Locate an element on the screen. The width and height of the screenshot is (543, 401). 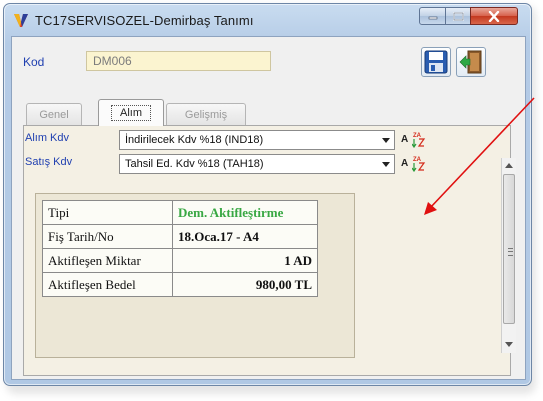
exit-button is located at coordinates (471, 62).